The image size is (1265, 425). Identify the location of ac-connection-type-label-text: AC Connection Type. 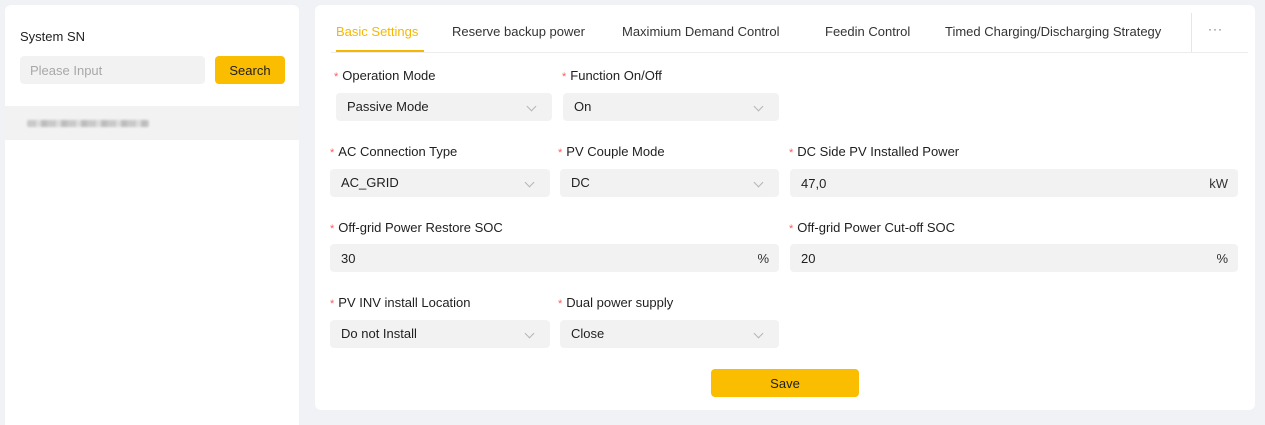
(398, 151).